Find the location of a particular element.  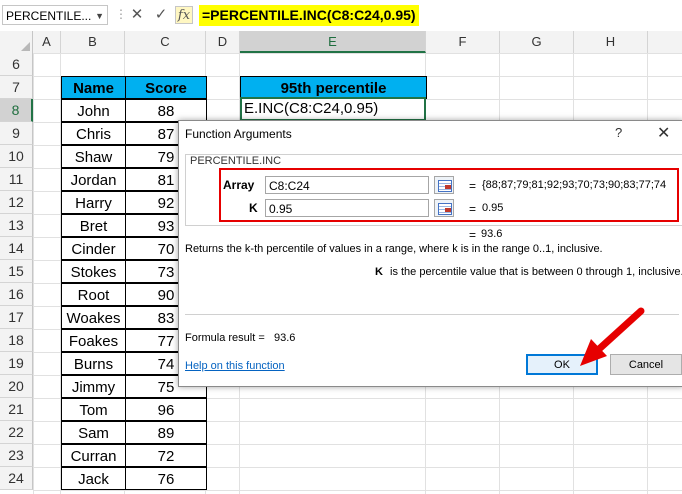

formula-result-value: 93.6 is located at coordinates (285, 338).